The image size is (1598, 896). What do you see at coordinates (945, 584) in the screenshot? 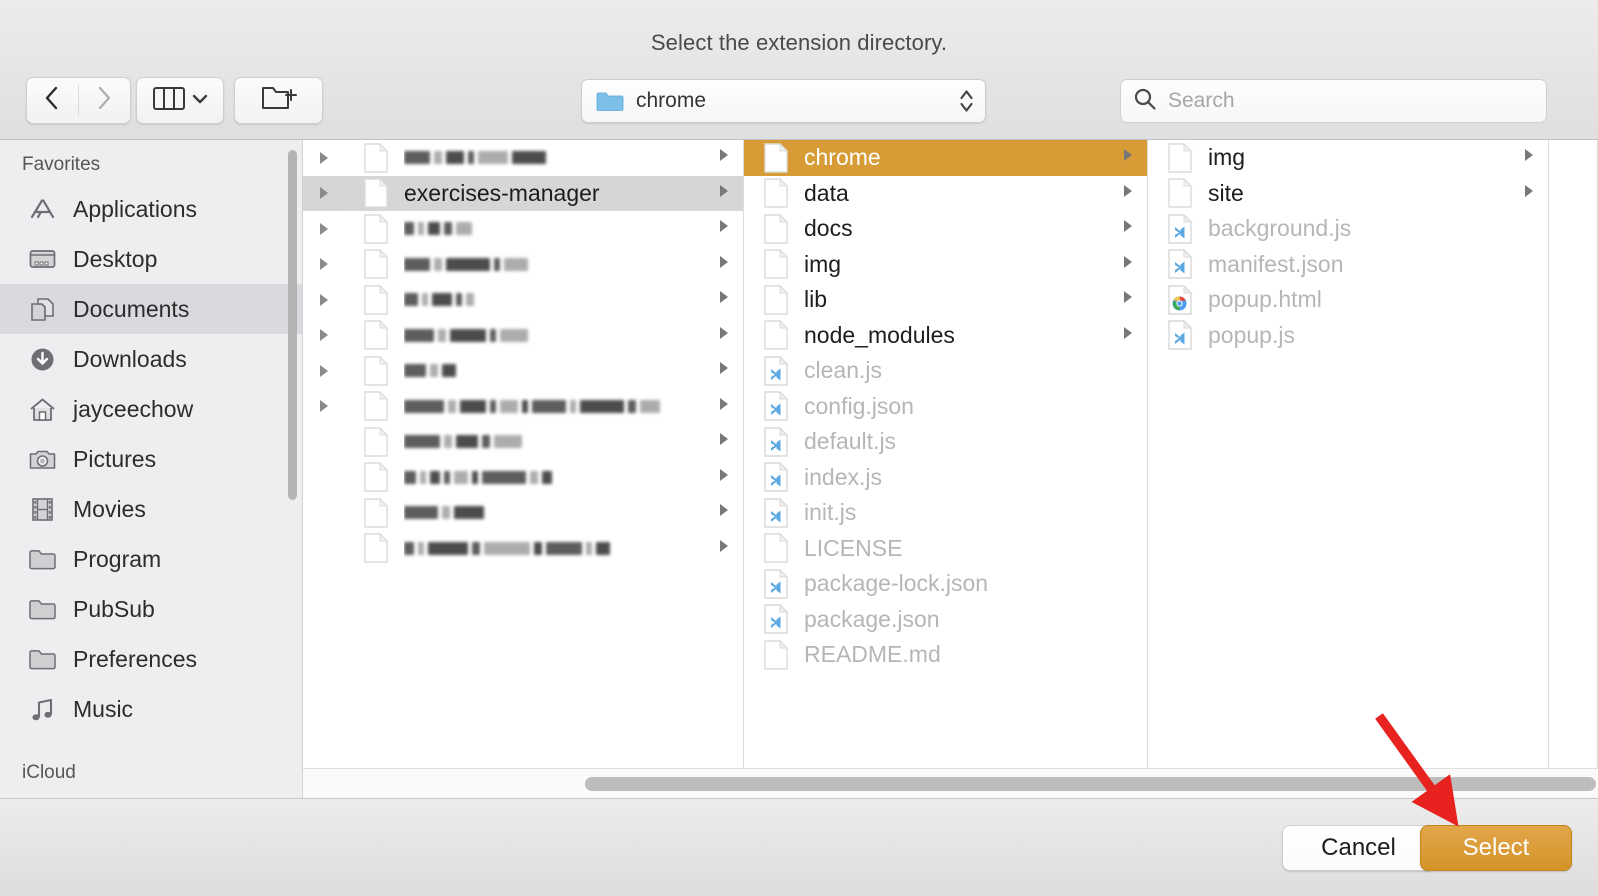
I see `list-item: package-lock.json` at bounding box center [945, 584].